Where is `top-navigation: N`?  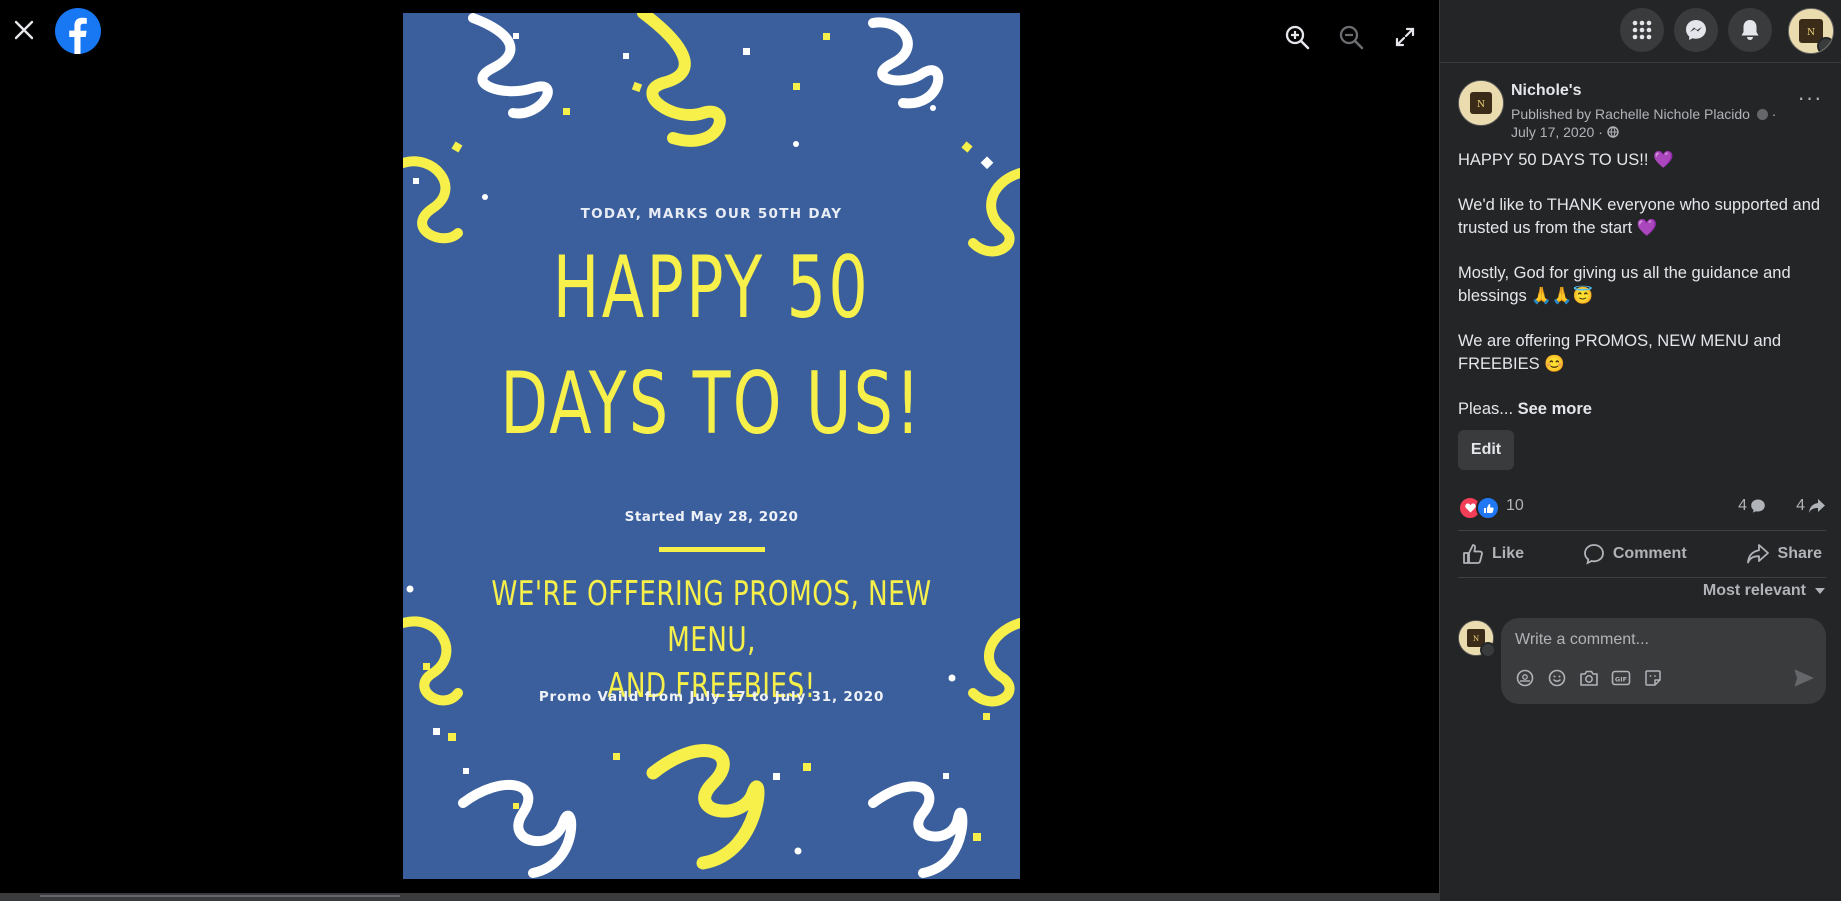 top-navigation: N is located at coordinates (1640, 31).